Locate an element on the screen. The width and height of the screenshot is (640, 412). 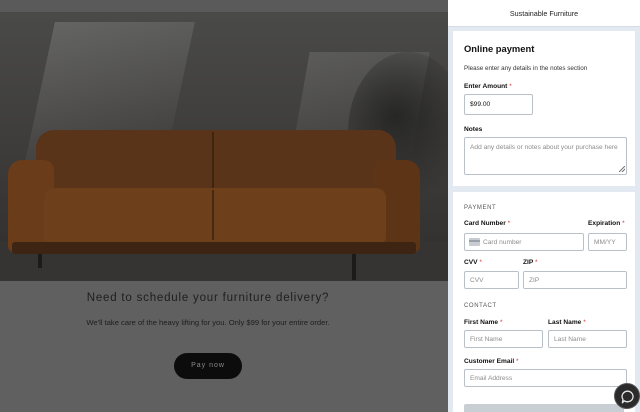
first-name-input is located at coordinates (503, 339).